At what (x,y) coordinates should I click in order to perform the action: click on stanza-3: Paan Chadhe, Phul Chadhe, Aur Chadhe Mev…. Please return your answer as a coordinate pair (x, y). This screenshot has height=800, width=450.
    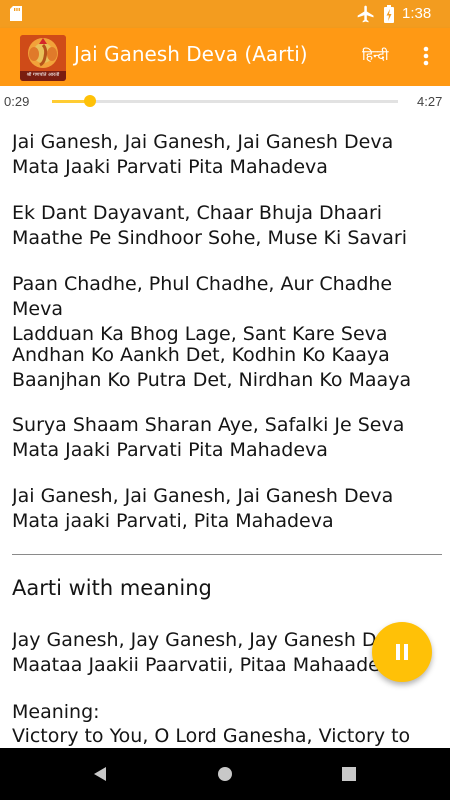
    Looking at the image, I should click on (202, 309).